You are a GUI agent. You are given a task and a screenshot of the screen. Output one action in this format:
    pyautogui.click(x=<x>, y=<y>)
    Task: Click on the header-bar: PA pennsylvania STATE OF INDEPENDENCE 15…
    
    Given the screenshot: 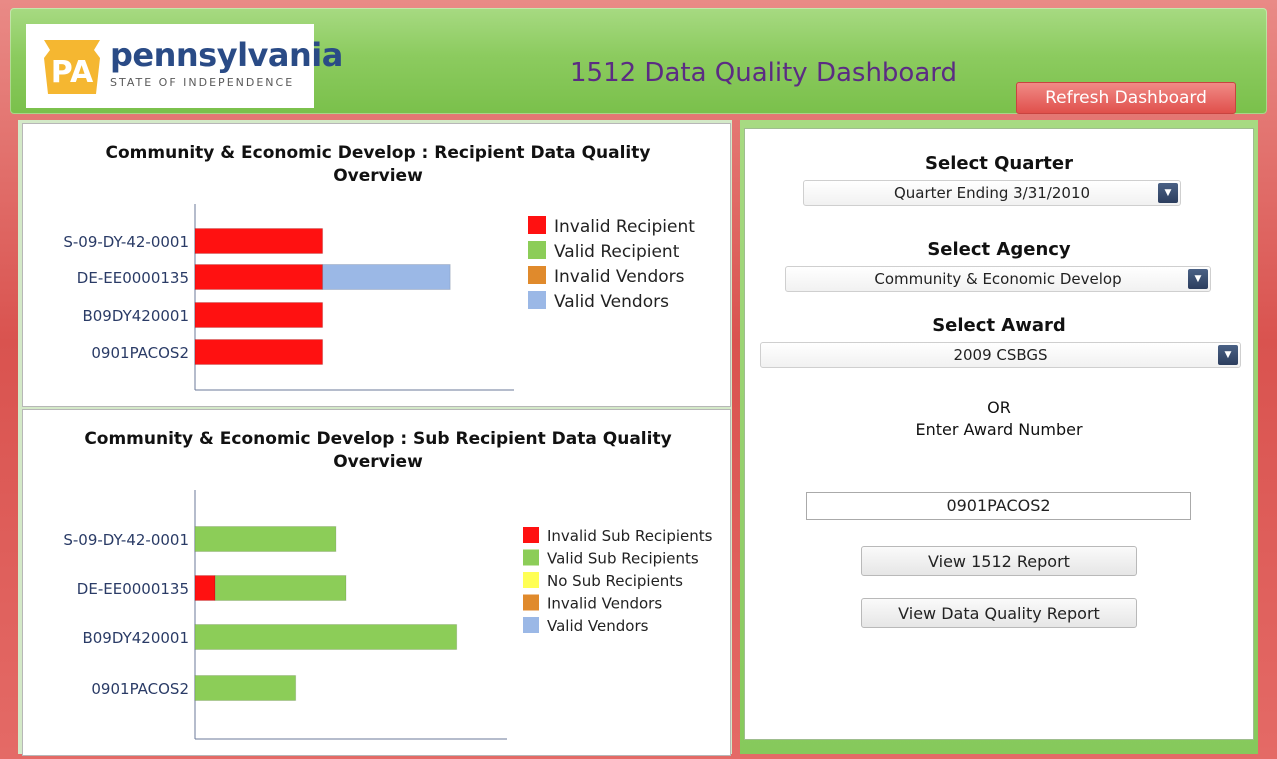 What is the action you would take?
    pyautogui.click(x=638, y=61)
    